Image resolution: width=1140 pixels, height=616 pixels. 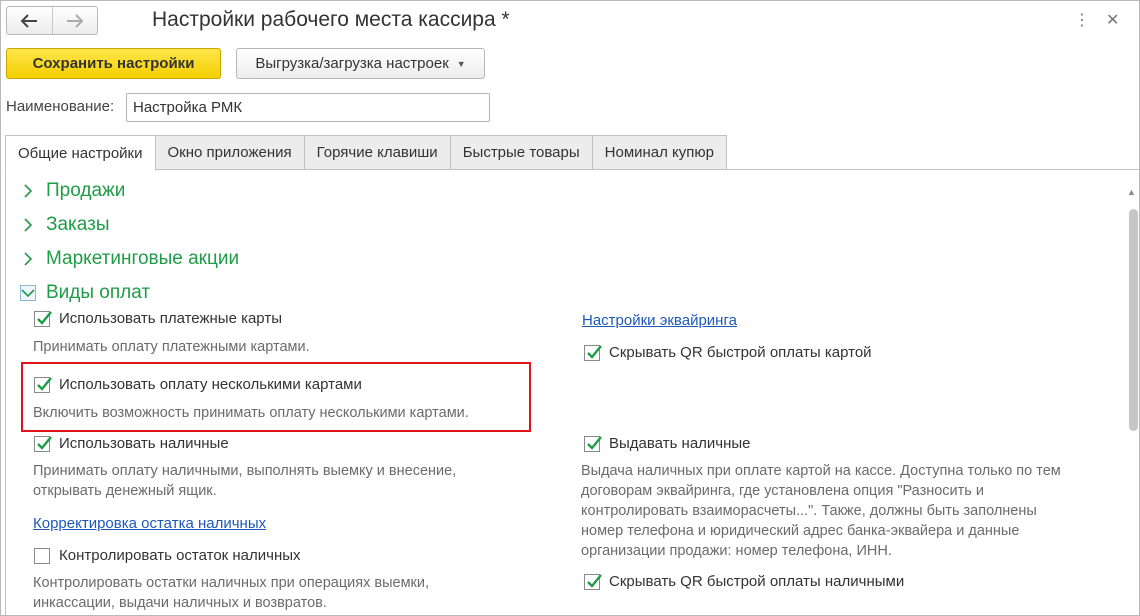 I want to click on use-cash-checkbox, so click(x=43, y=443).